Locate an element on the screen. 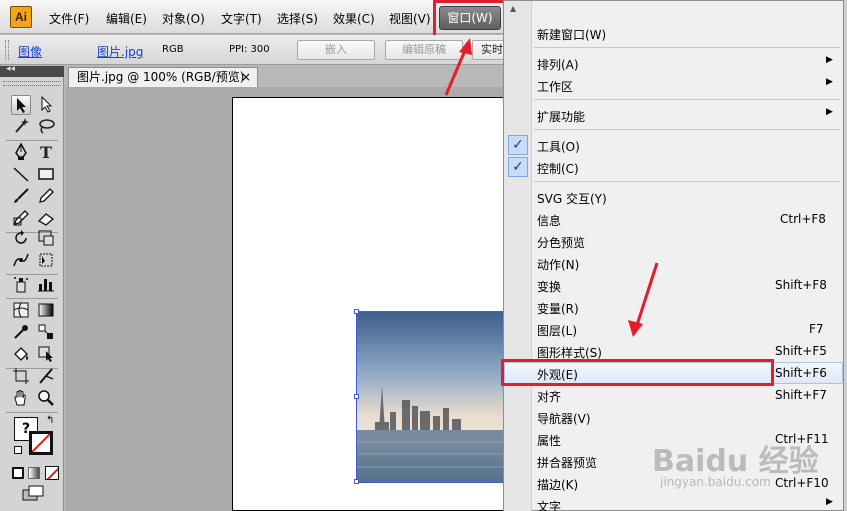 The width and height of the screenshot is (847, 511). watermark-url: jingyan.baidu.com is located at coordinates (715, 482).